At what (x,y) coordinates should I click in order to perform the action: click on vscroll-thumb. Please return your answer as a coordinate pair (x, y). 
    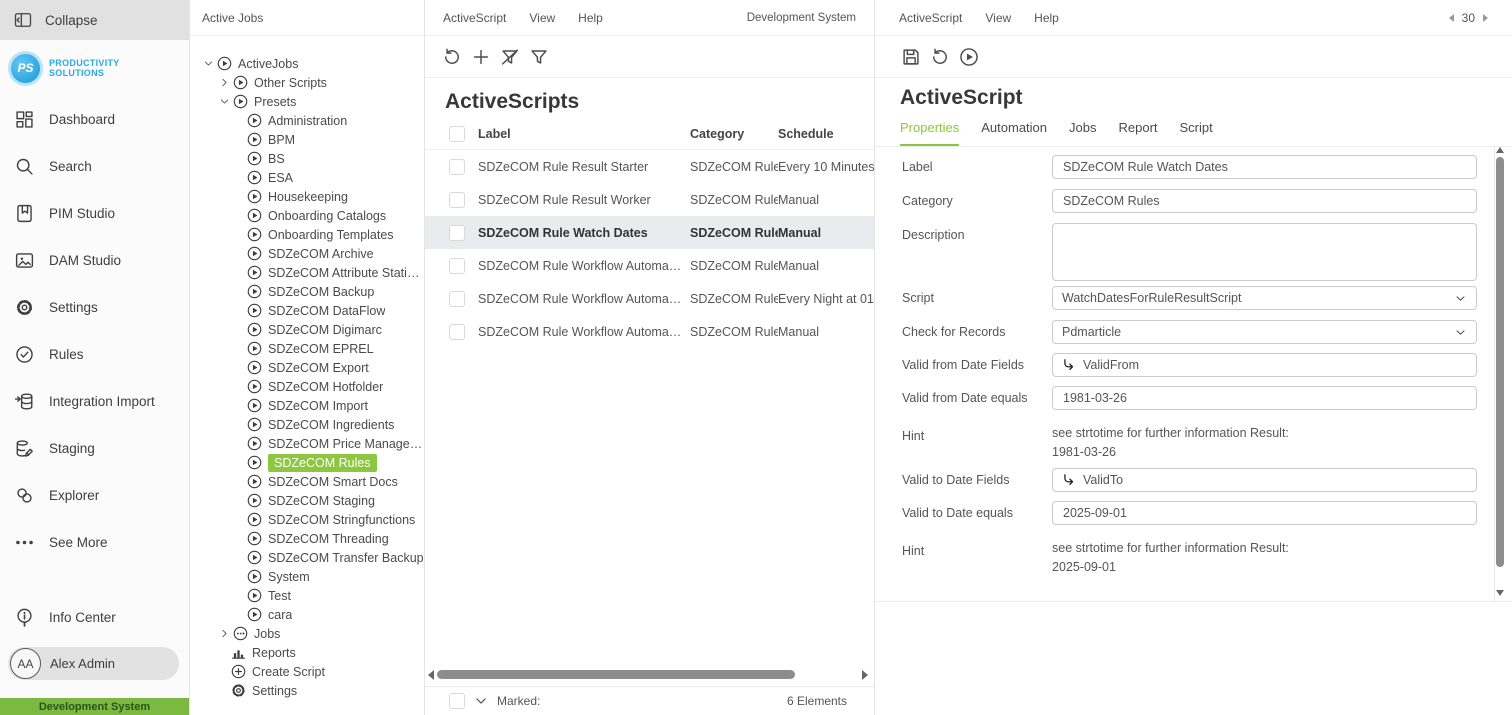
    Looking at the image, I should click on (1500, 362).